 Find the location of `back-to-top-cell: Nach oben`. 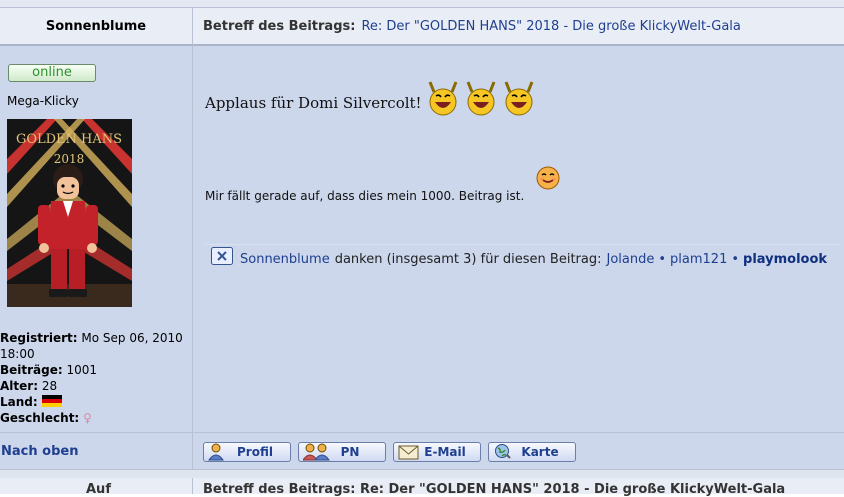

back-to-top-cell: Nach oben is located at coordinates (96, 450).